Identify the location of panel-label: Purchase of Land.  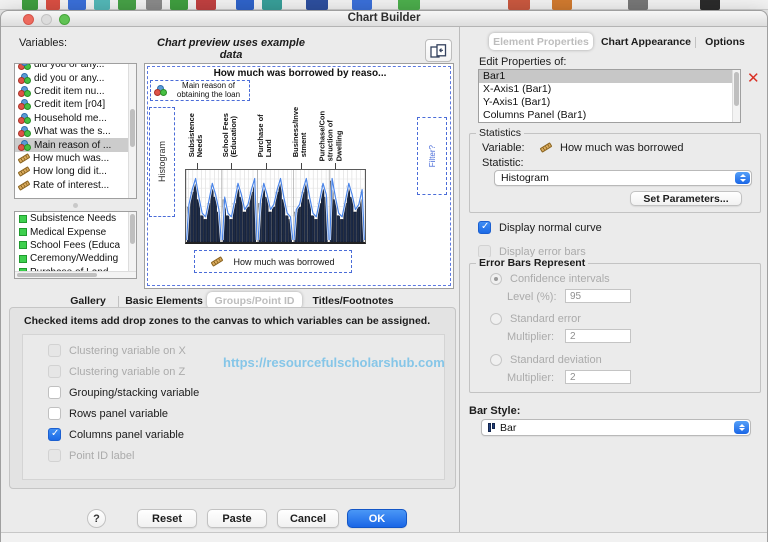
(264, 136).